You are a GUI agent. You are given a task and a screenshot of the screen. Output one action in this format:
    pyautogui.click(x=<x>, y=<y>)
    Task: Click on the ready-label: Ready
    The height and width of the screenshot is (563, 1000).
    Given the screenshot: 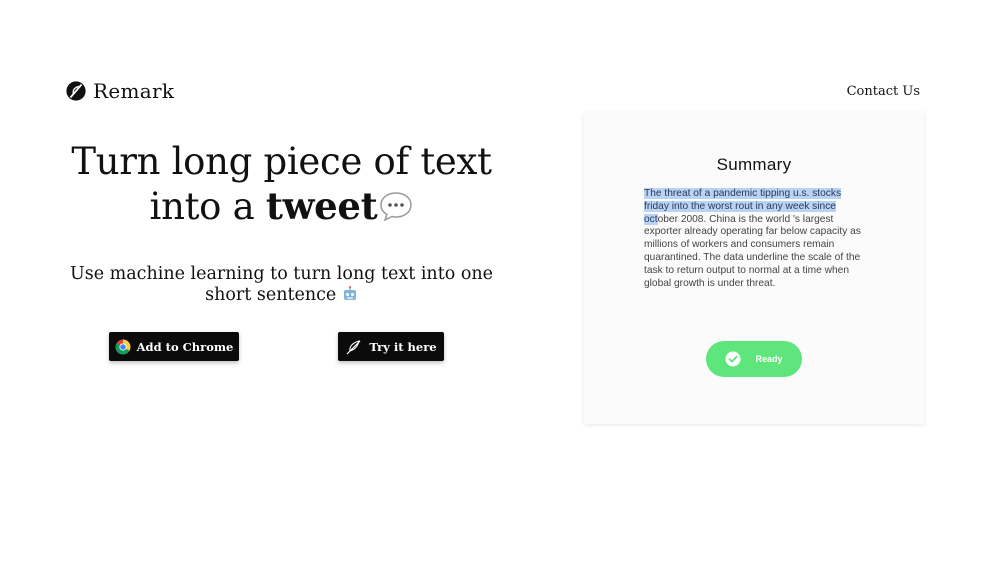 What is the action you would take?
    pyautogui.click(x=769, y=359)
    